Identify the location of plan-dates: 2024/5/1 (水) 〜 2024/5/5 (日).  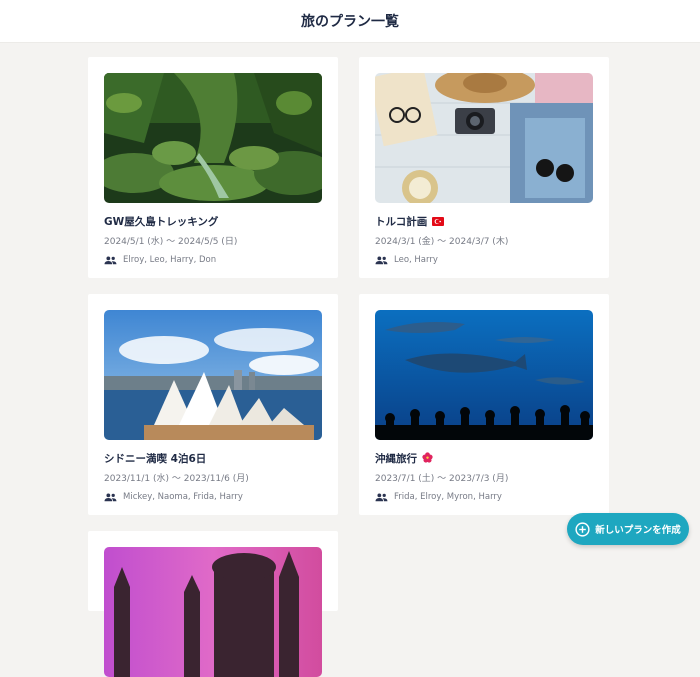
(171, 242).